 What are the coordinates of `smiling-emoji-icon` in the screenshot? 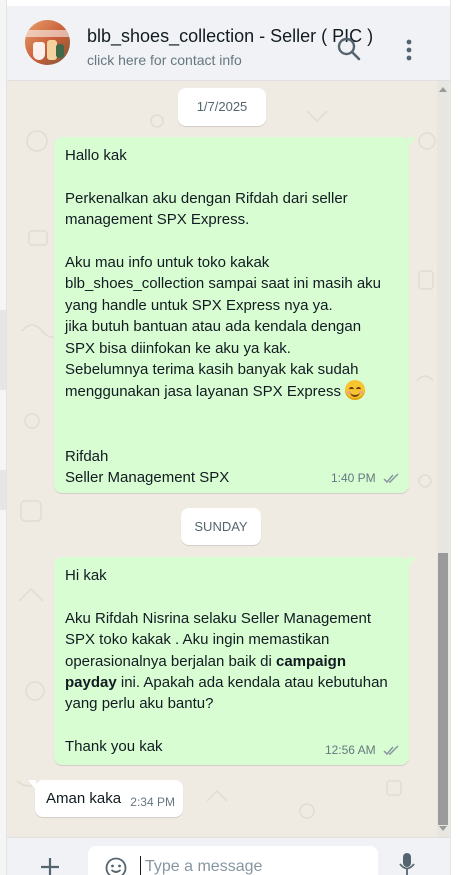 It's located at (355, 390).